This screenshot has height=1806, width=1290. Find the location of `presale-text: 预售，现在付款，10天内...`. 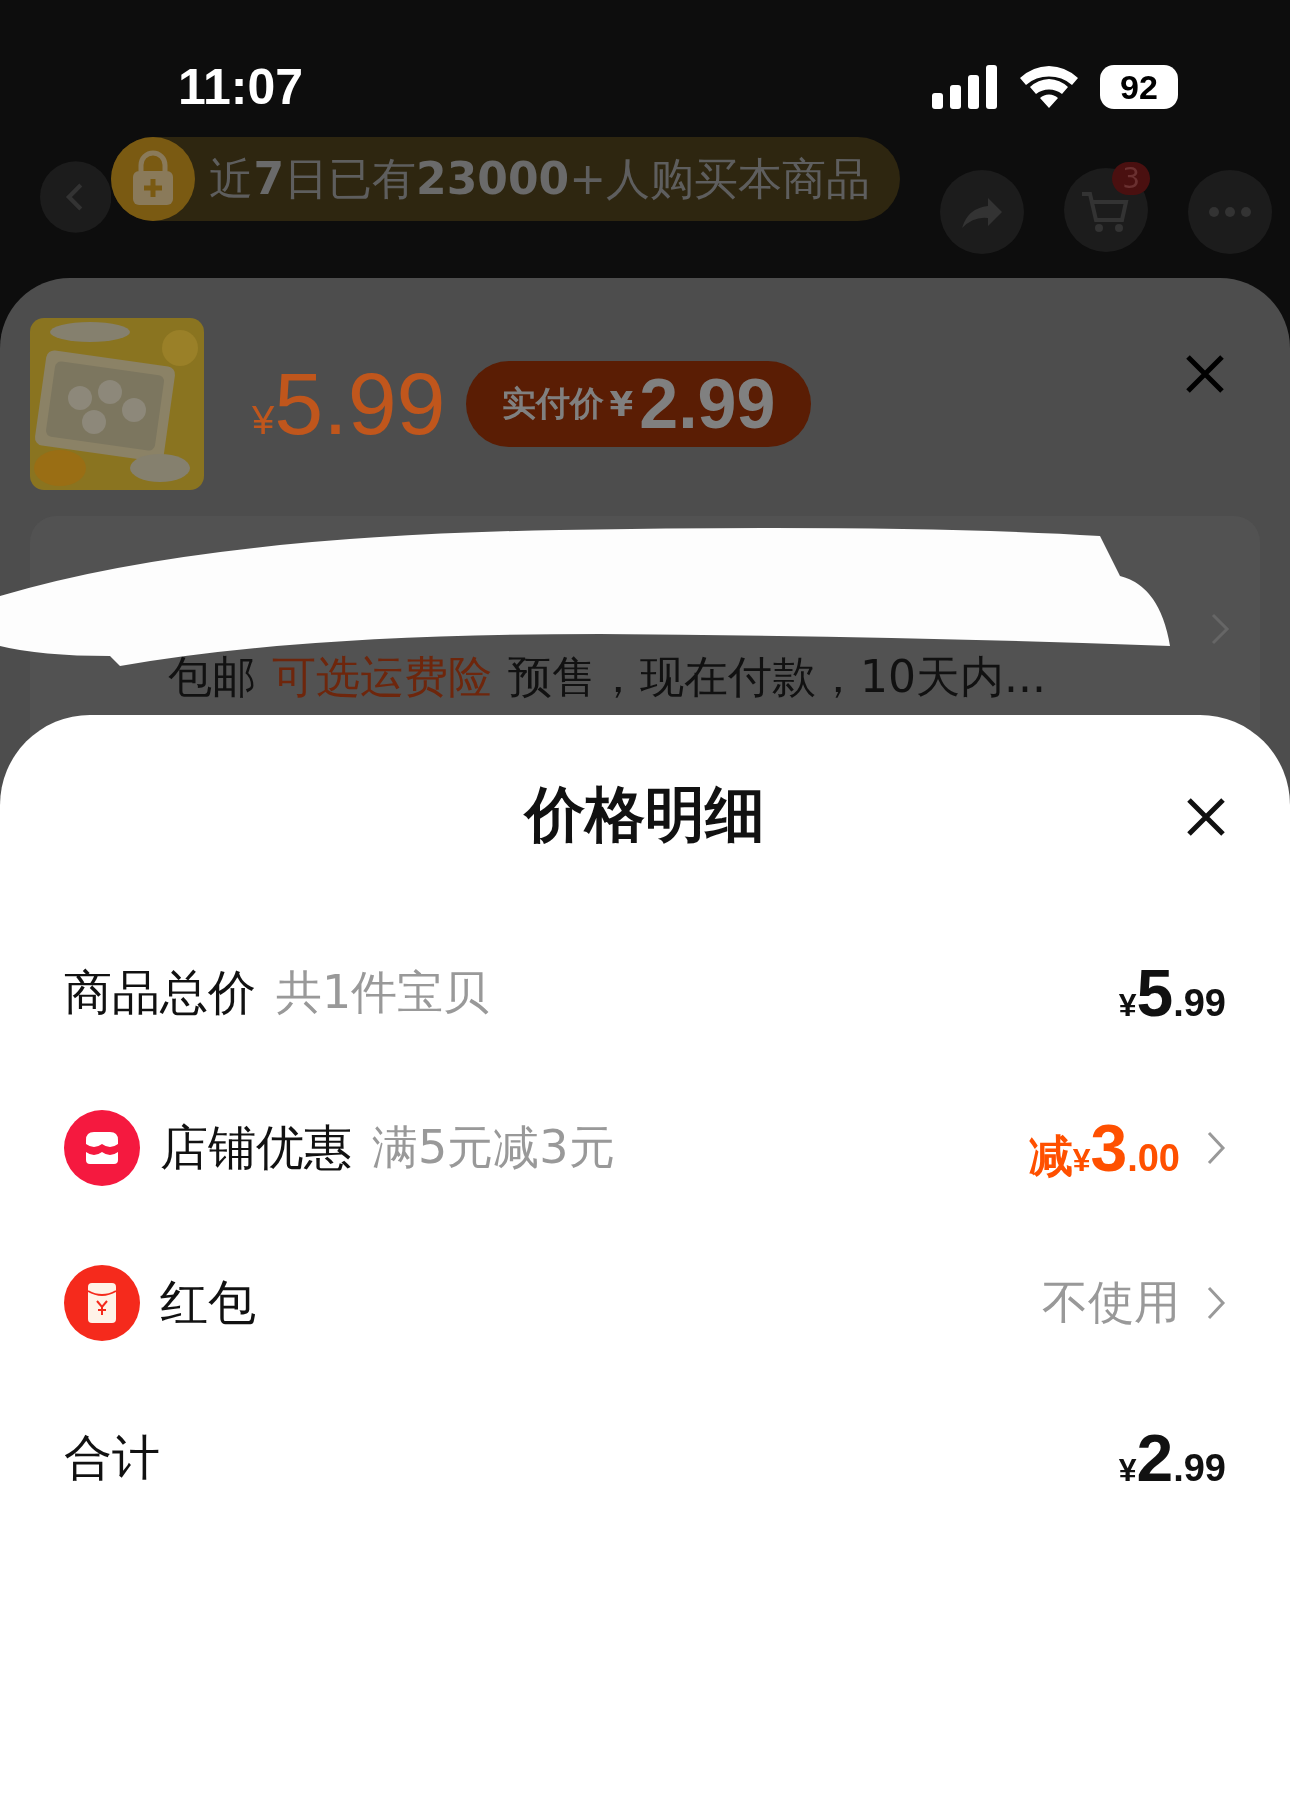

presale-text: 预售，现在付款，10天内... is located at coordinates (777, 677).